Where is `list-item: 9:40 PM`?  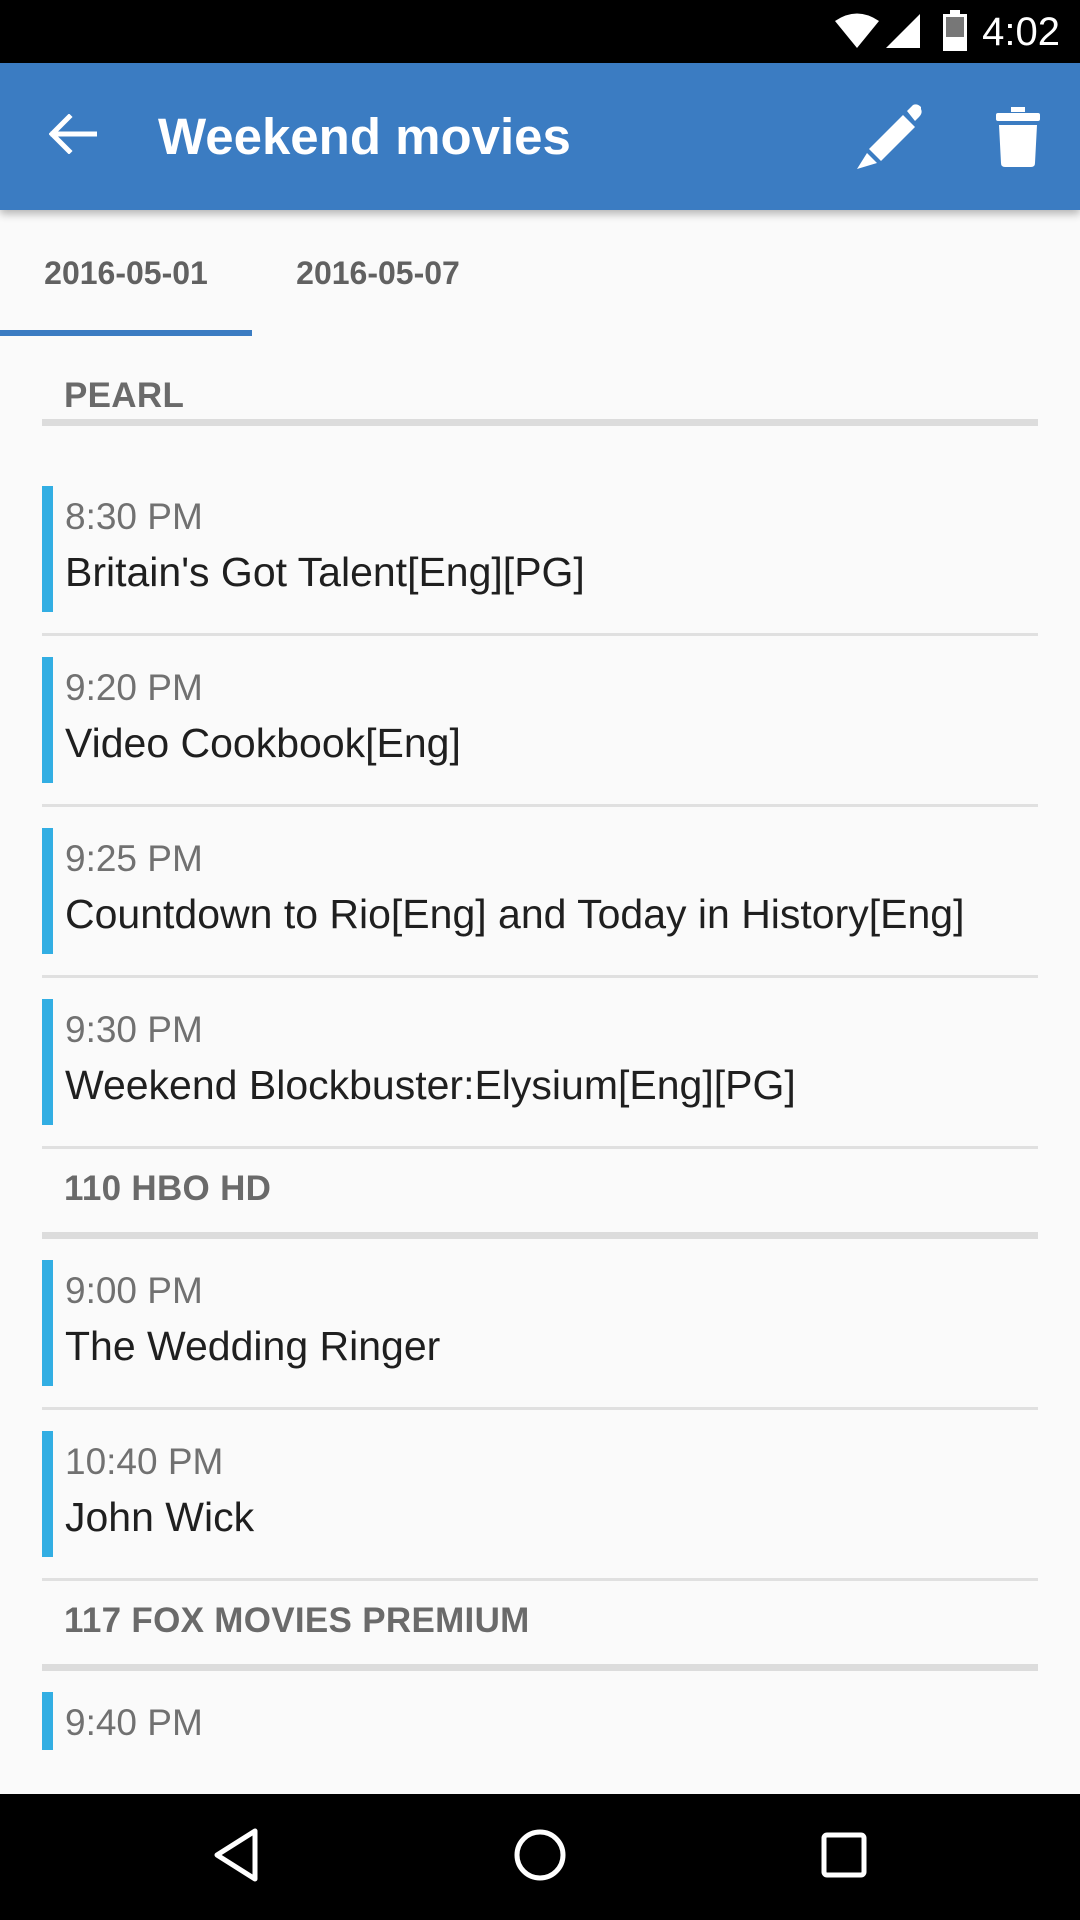 list-item: 9:40 PM is located at coordinates (540, 1710).